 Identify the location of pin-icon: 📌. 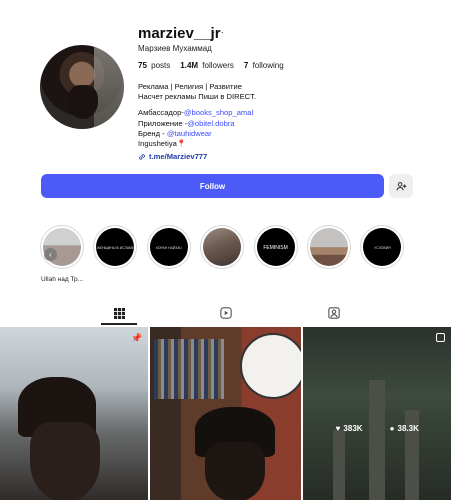
(137, 338).